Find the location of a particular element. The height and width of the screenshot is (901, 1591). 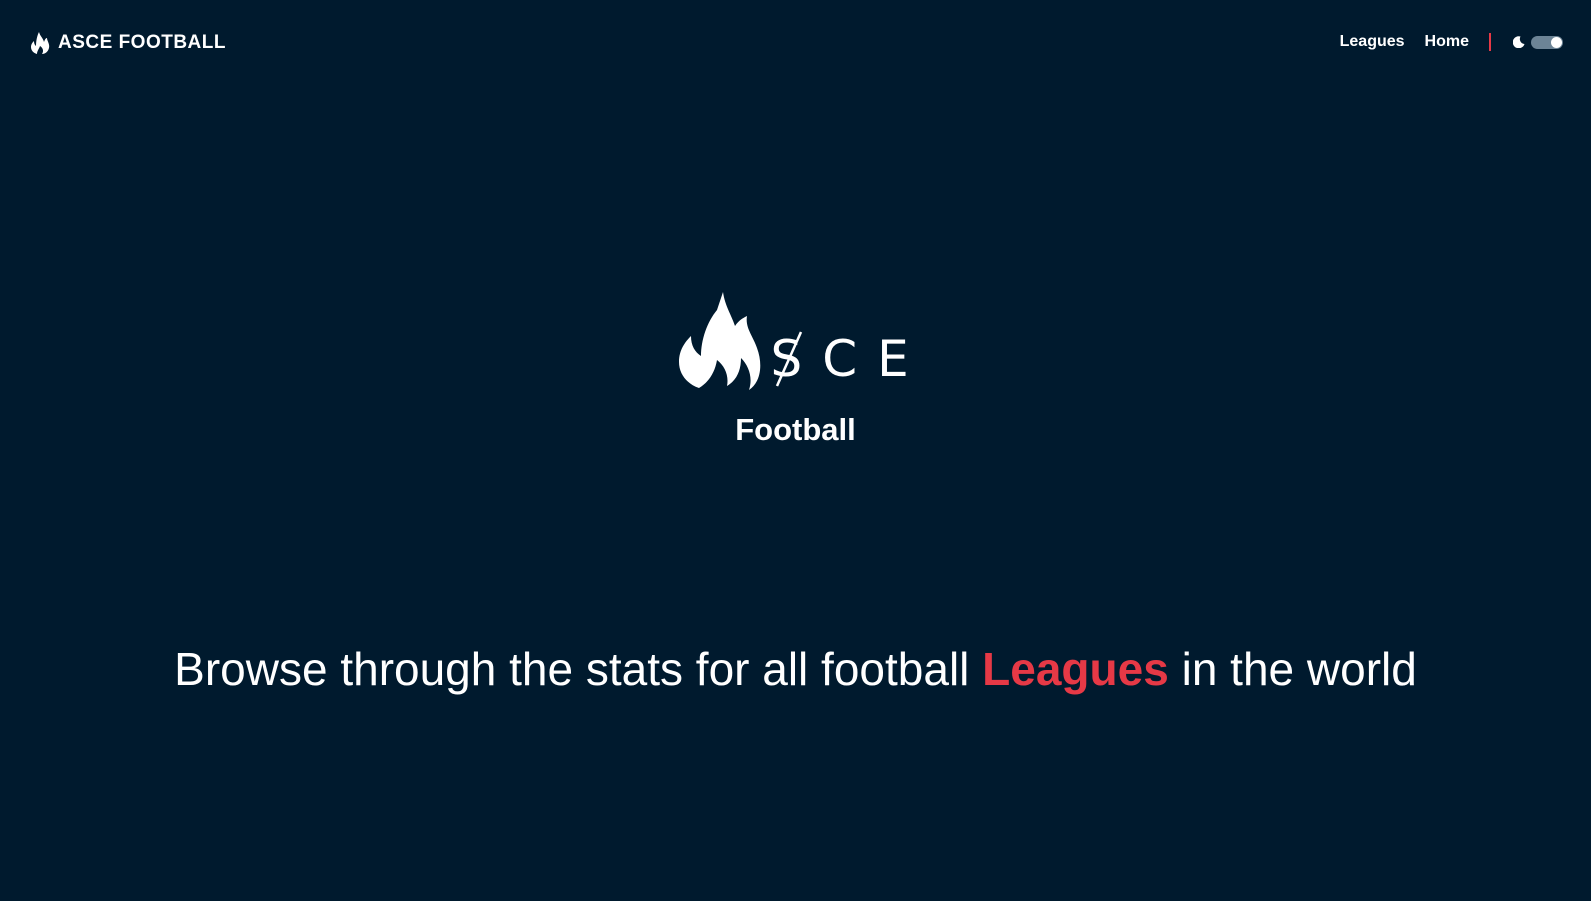

theme-toggle is located at coordinates (1538, 42).